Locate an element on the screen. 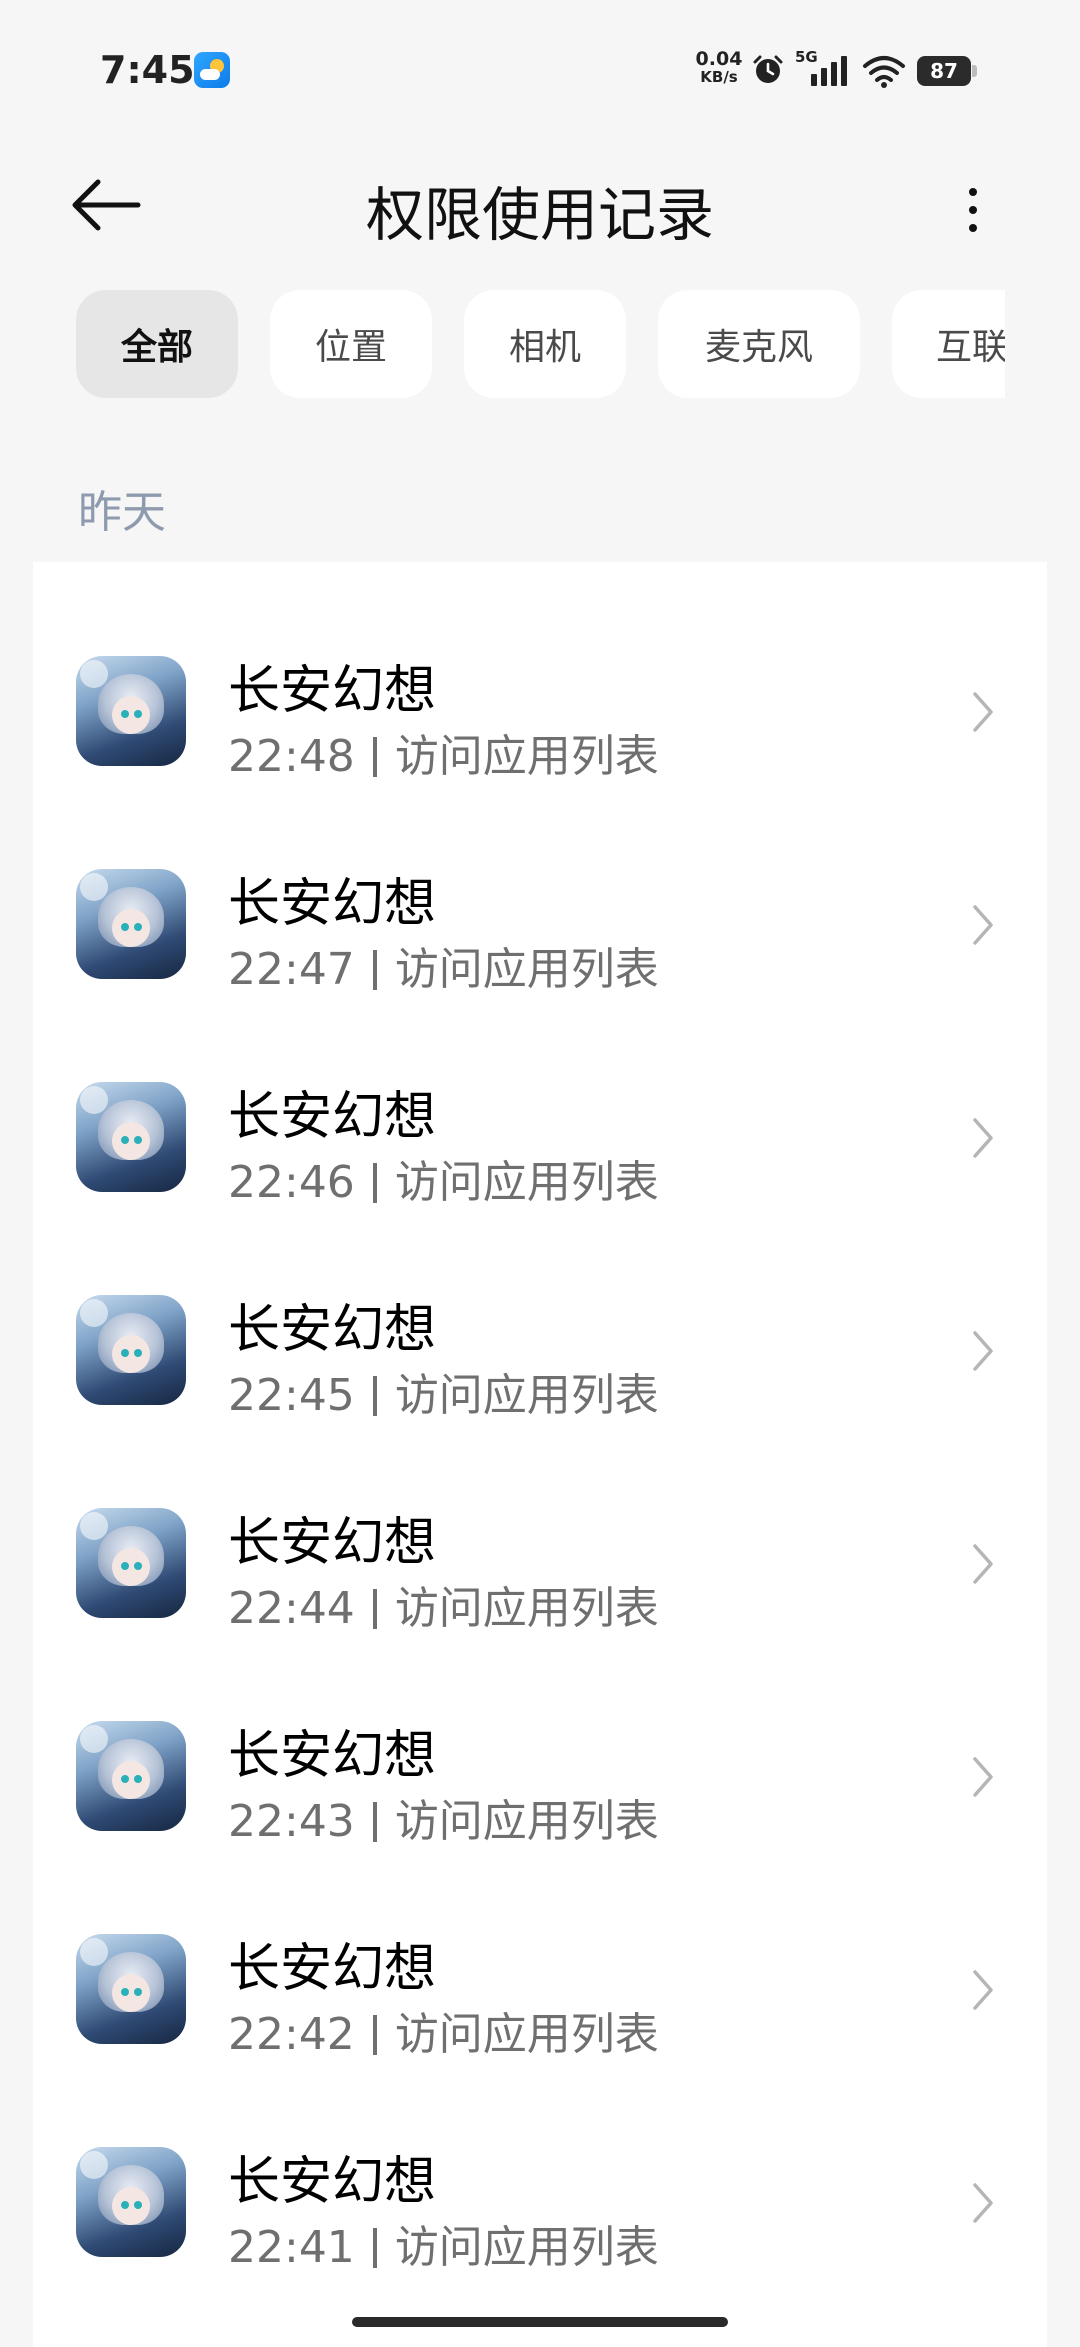 This screenshot has width=1080, height=2347. permission-filter-tabs: 全部 位置 相机 麦克风 互联 is located at coordinates (502, 345).